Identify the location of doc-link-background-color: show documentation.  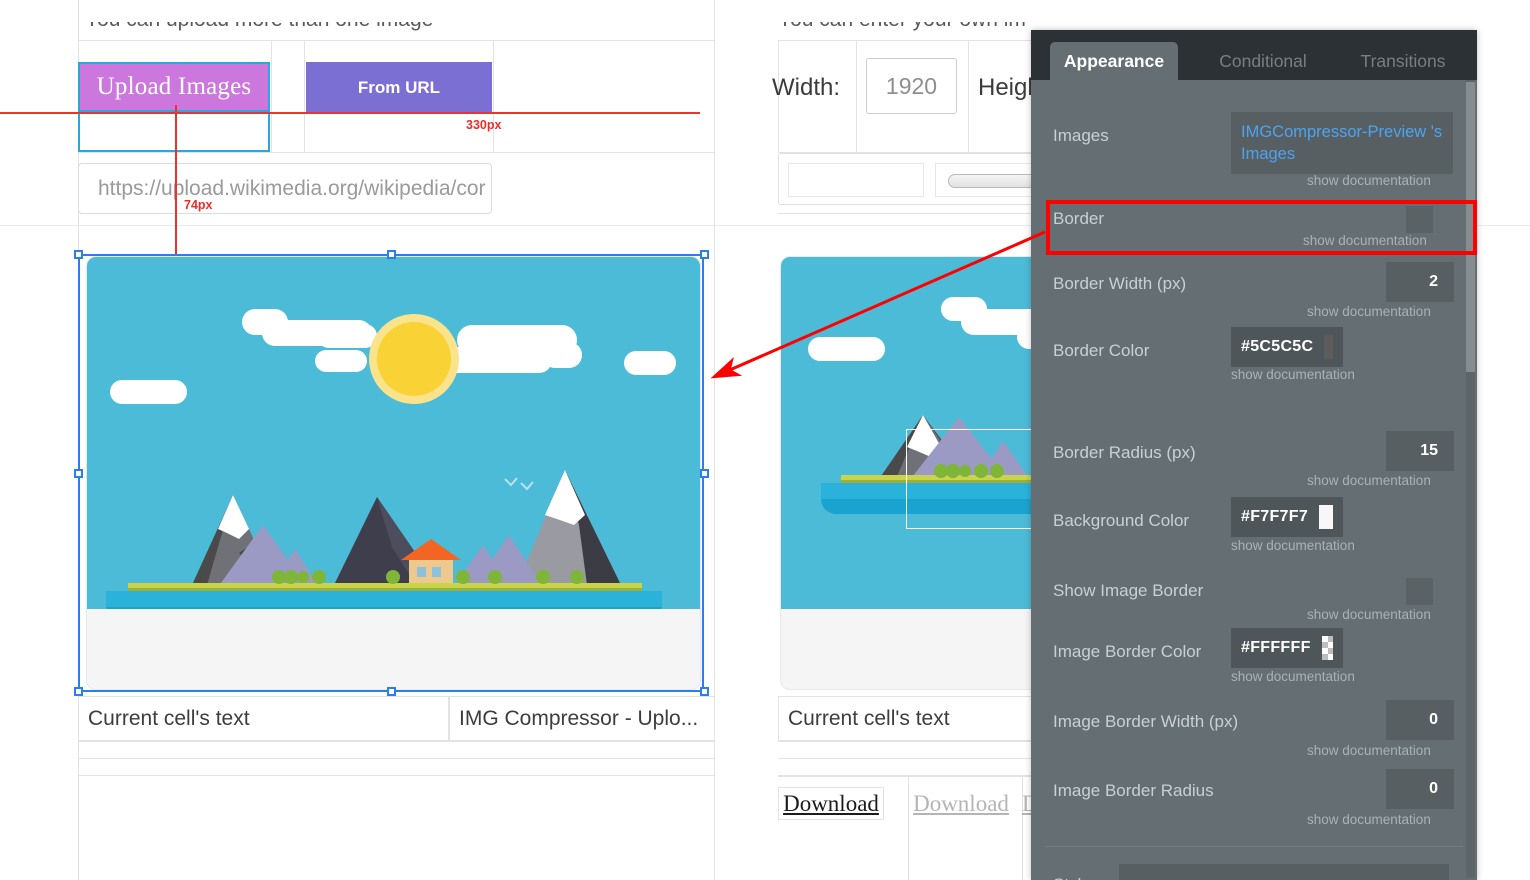
(1293, 545).